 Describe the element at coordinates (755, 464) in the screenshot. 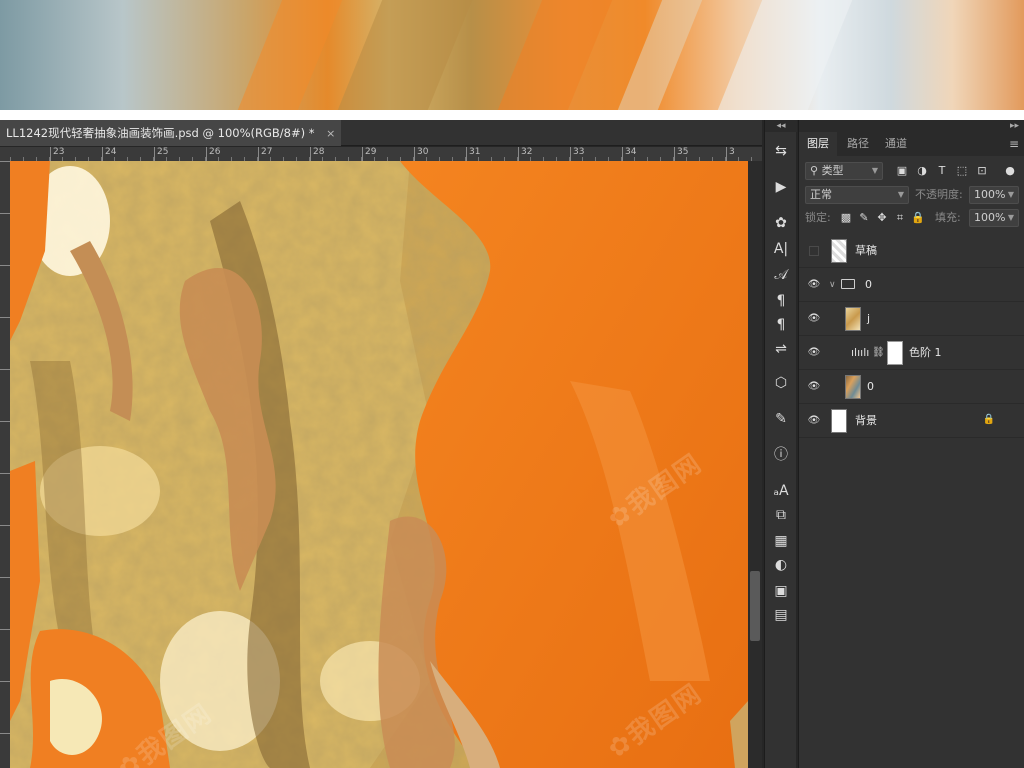

I see `vertical-scrollbar` at that location.